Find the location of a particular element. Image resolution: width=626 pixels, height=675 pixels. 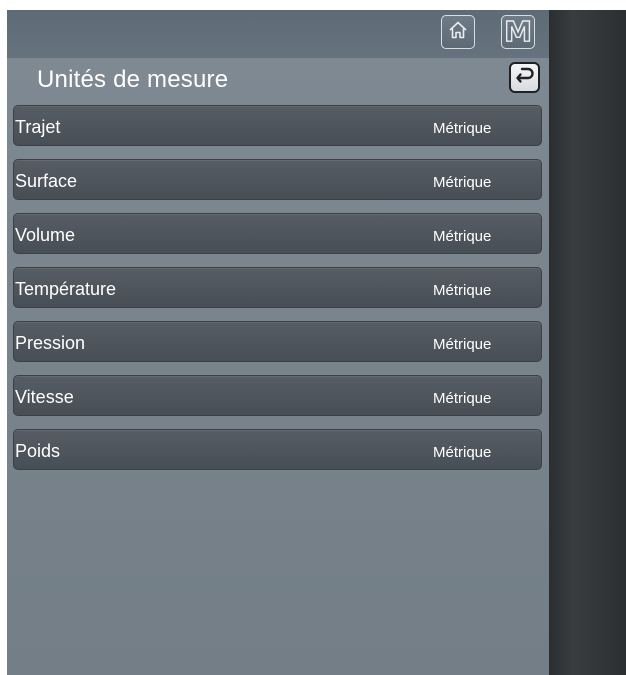

setting-label: Volume is located at coordinates (45, 235).